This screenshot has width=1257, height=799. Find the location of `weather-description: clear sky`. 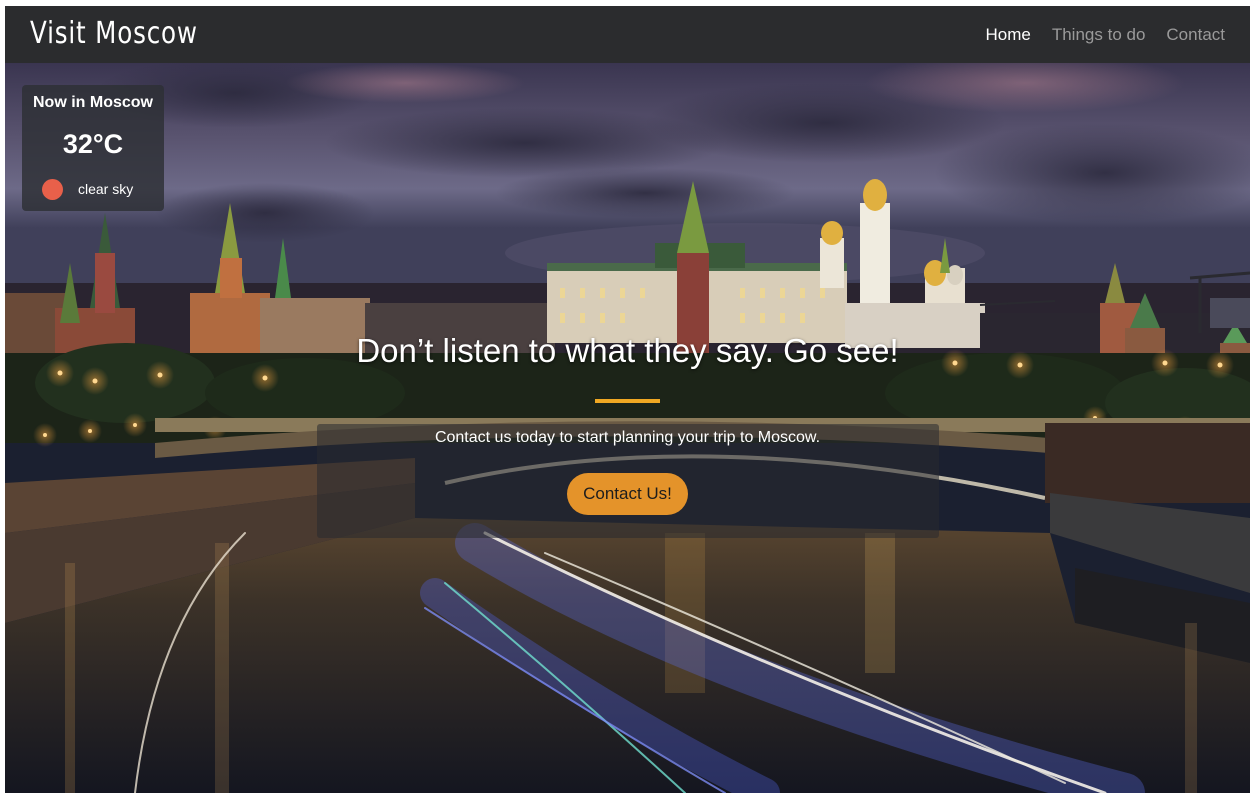

weather-description: clear sky is located at coordinates (106, 189).